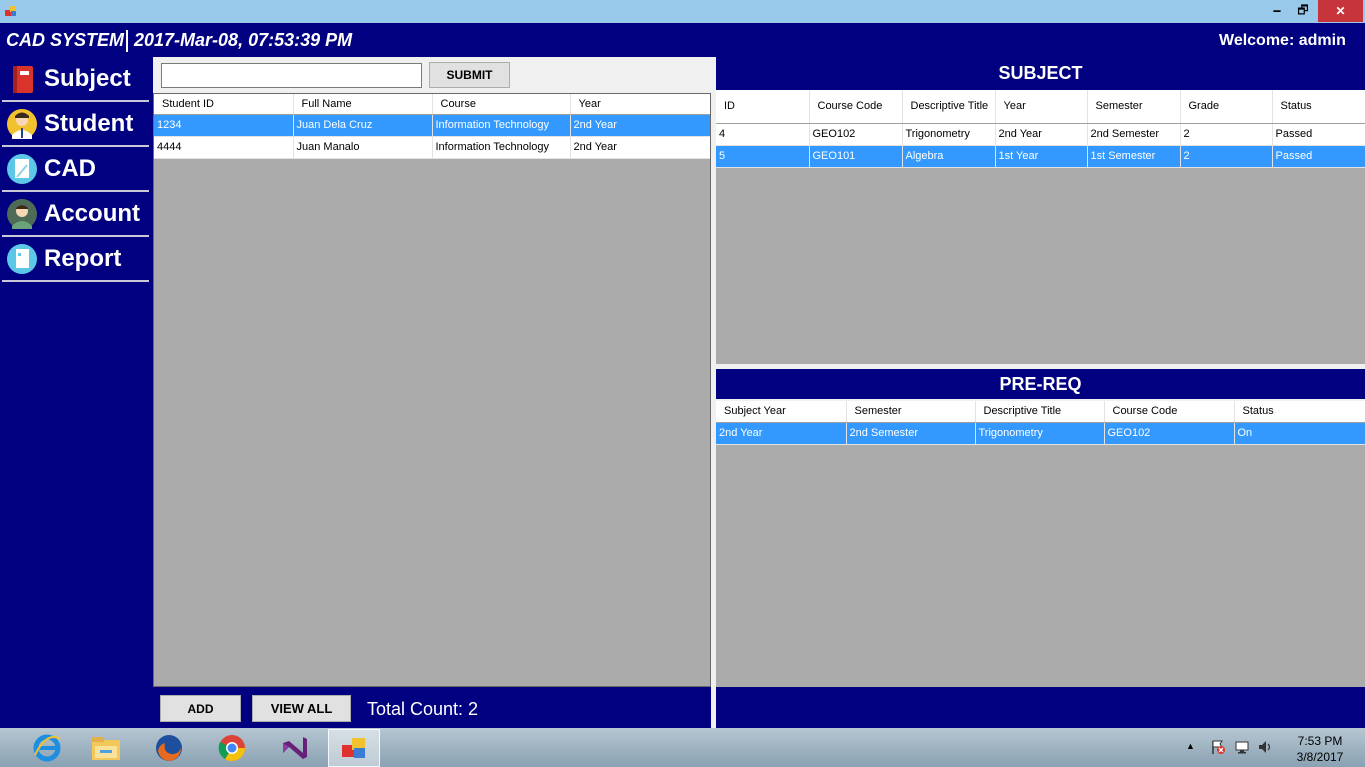 The height and width of the screenshot is (767, 1365). What do you see at coordinates (1299, 433) in the screenshot?
I see `cell-status: On` at bounding box center [1299, 433].